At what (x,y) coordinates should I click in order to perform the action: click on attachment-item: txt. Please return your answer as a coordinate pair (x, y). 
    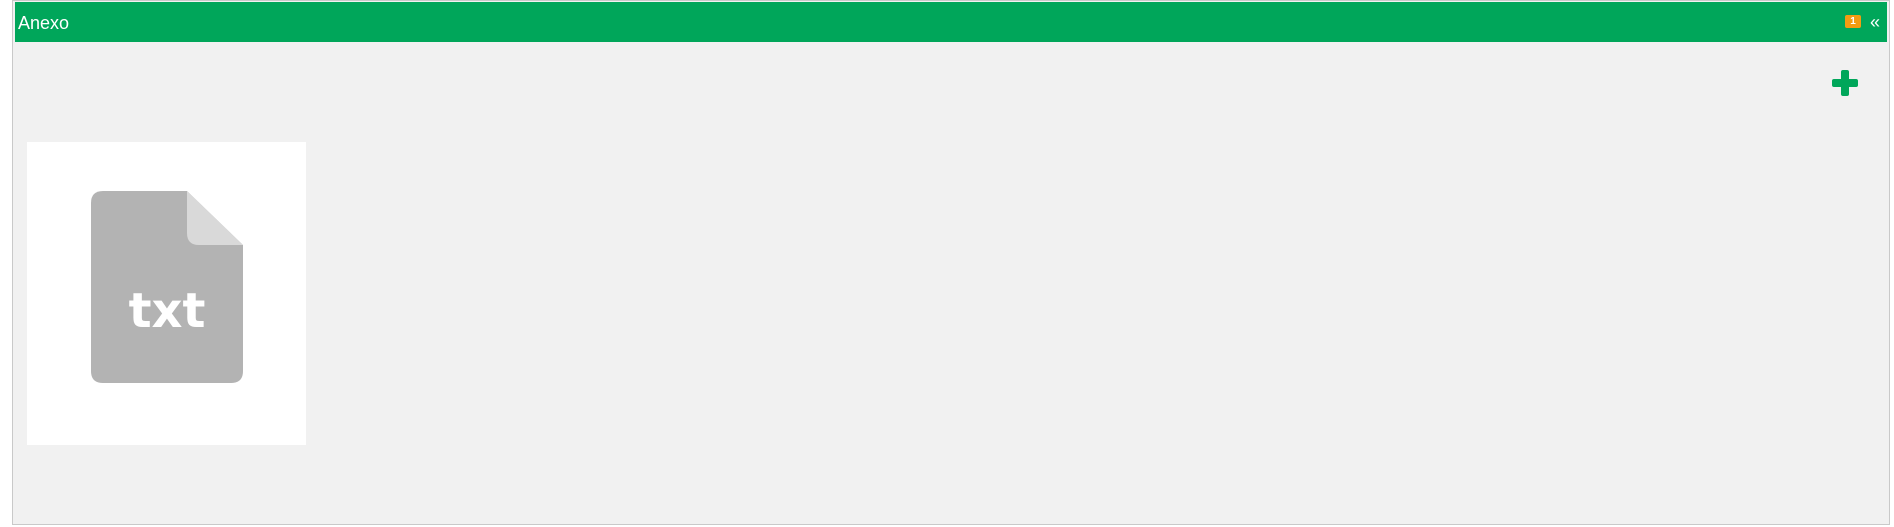
    Looking at the image, I should click on (166, 293).